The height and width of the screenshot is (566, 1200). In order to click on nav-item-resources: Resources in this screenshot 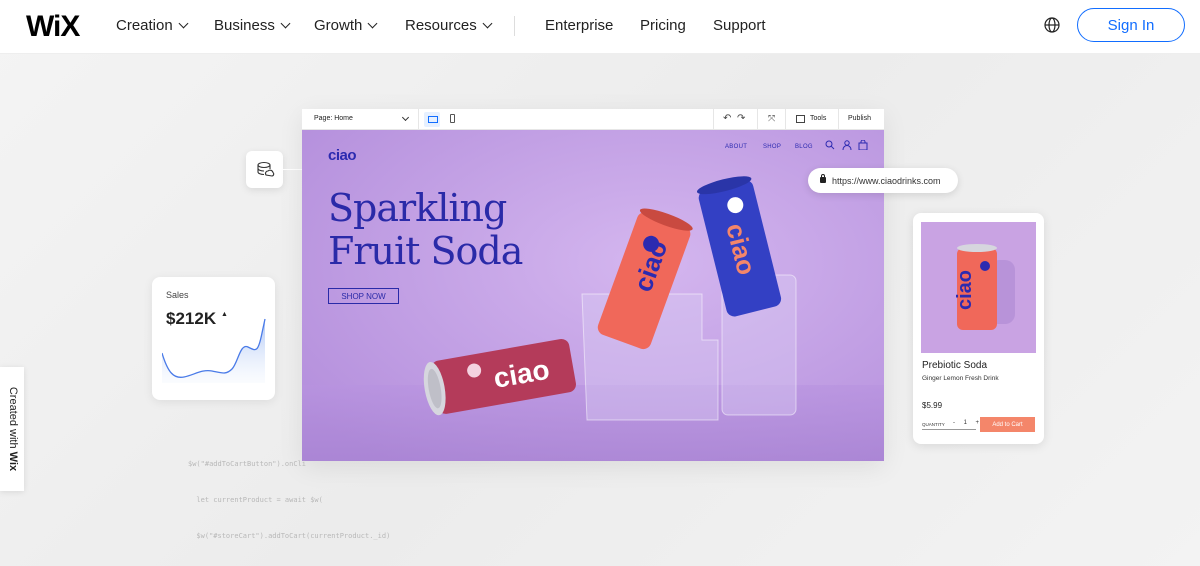, I will do `click(449, 25)`.